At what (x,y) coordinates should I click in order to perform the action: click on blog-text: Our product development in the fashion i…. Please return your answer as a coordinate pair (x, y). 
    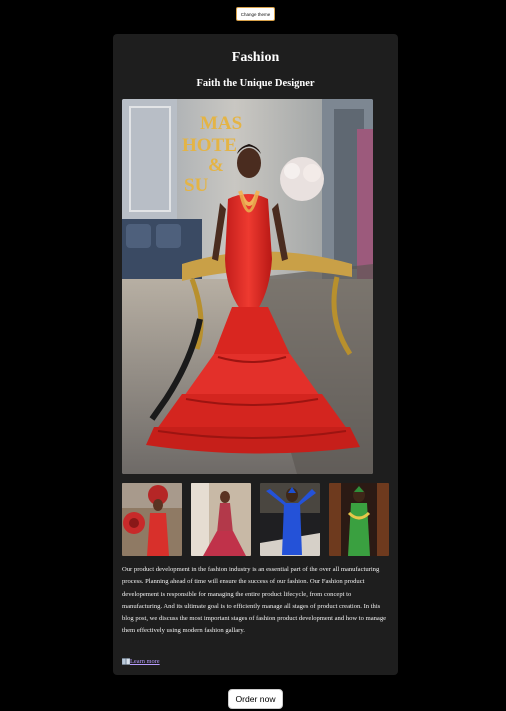
    Looking at the image, I should click on (254, 600).